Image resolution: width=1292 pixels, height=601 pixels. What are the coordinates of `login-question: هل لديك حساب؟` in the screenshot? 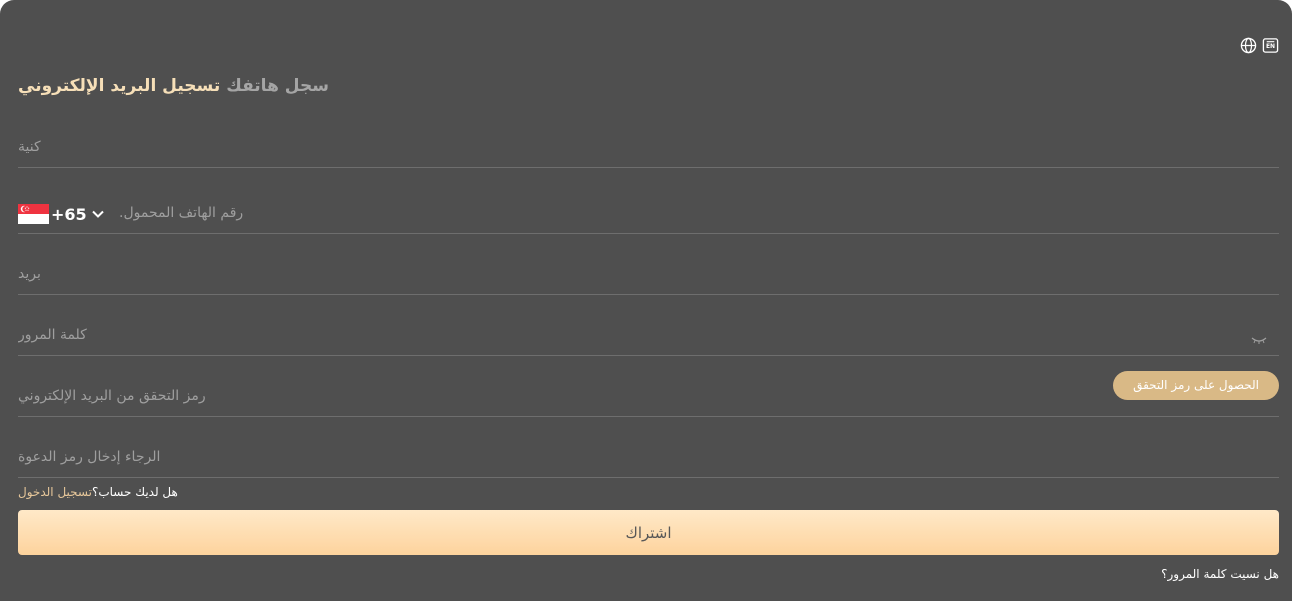 It's located at (134, 492).